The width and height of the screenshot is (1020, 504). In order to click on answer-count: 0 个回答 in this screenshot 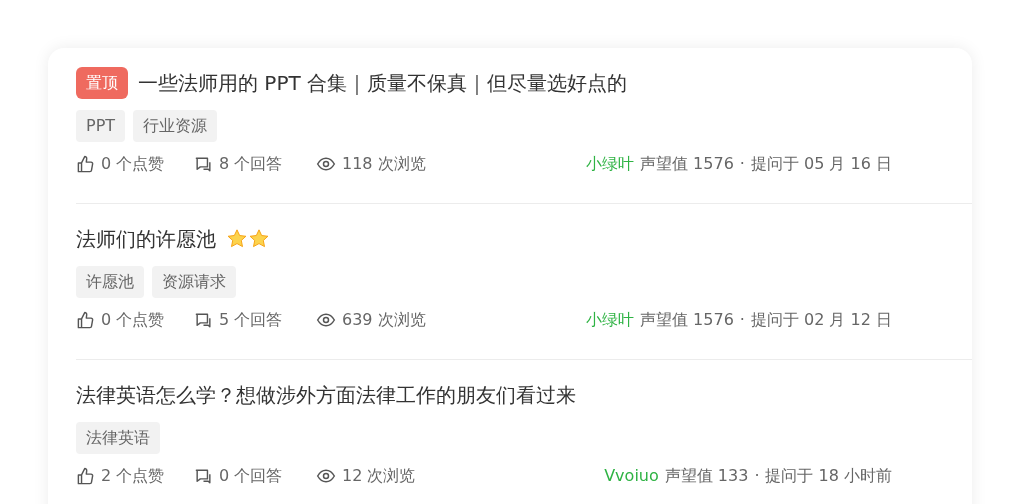, I will do `click(251, 476)`.